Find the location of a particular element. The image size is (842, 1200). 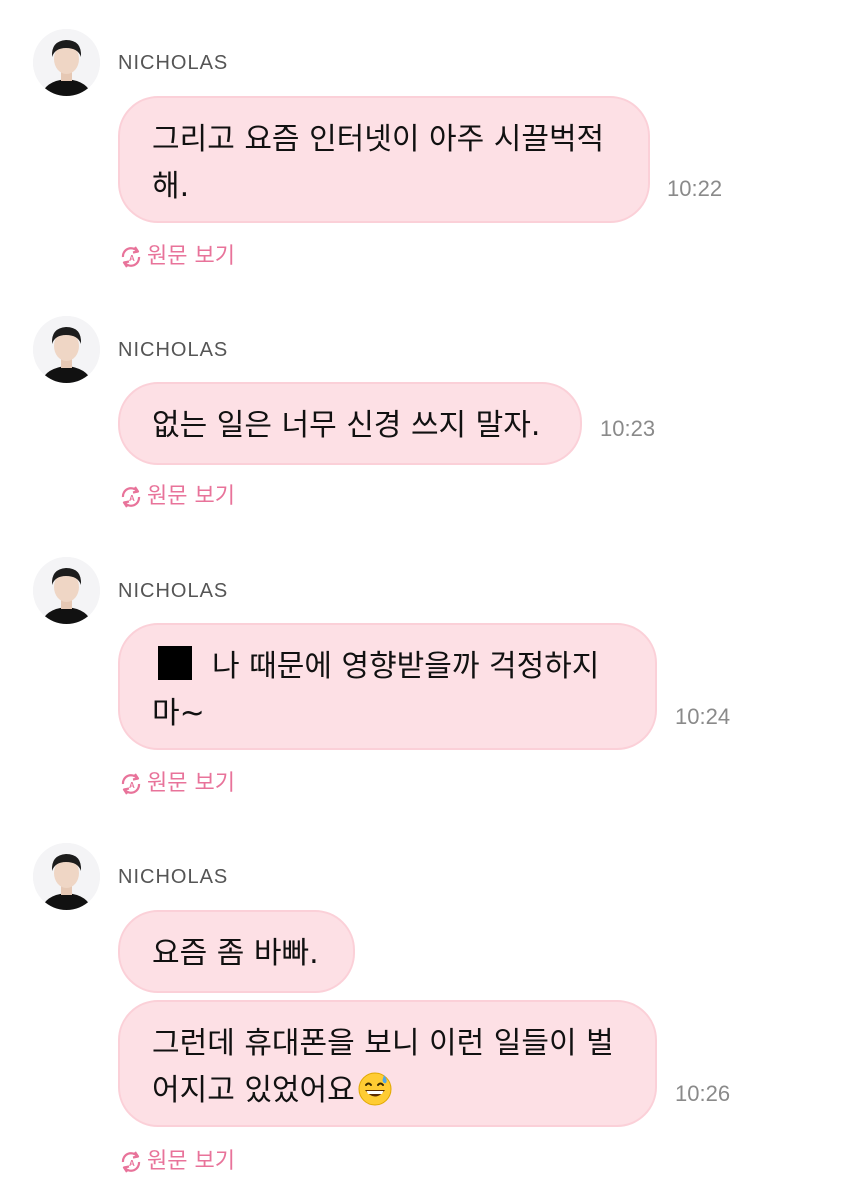

message-bubble: 그리고 요즘 인터넷이 아주 시끌벅적 해. is located at coordinates (384, 159).